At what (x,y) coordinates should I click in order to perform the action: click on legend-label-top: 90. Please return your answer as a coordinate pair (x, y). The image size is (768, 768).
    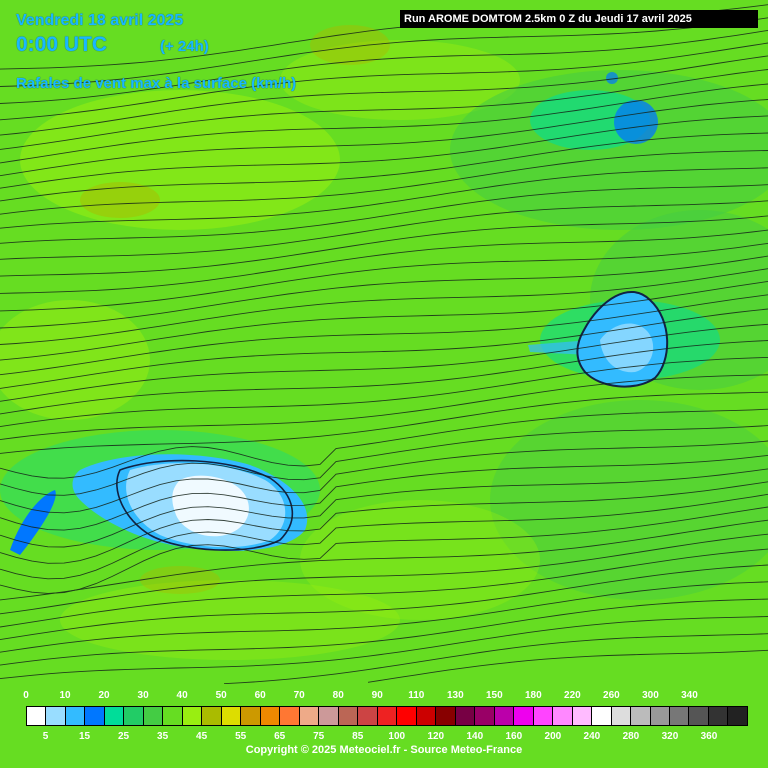
    Looking at the image, I should click on (377, 695).